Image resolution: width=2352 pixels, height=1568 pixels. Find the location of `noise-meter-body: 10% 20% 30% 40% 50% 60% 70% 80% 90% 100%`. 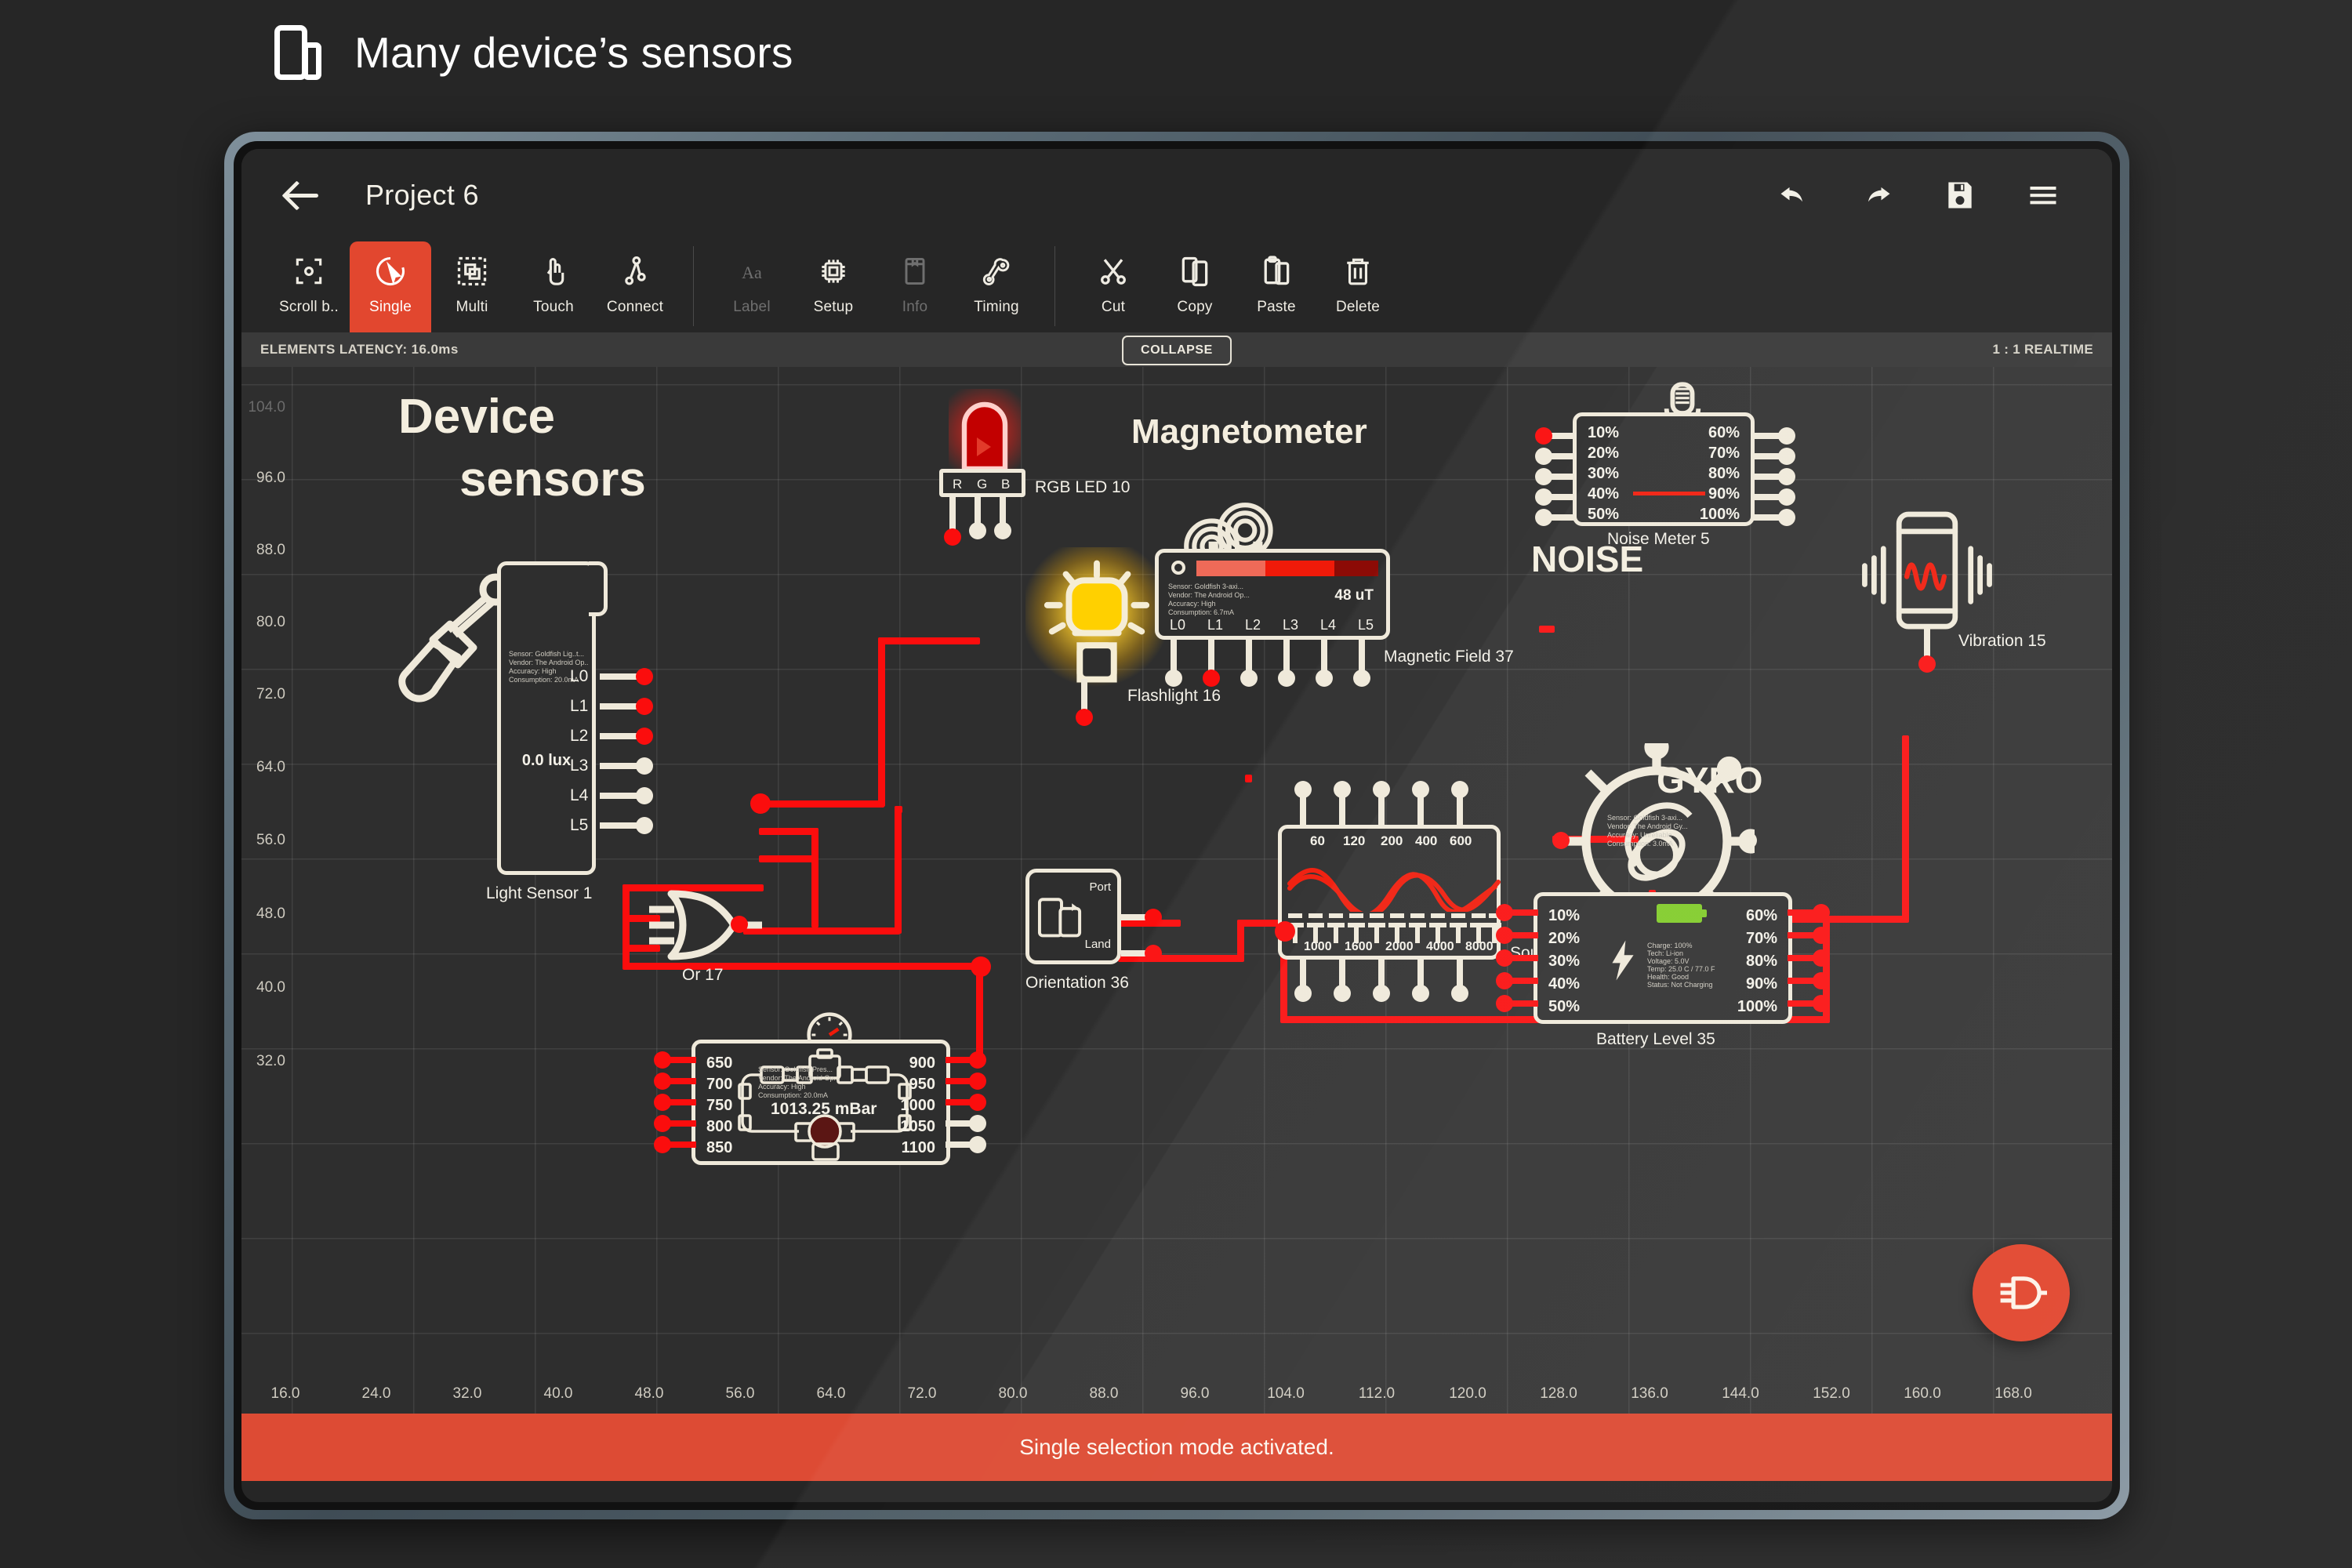

noise-meter-body: 10% 20% 30% 40% 50% 60% 70% 80% 90% 100% is located at coordinates (1664, 469).